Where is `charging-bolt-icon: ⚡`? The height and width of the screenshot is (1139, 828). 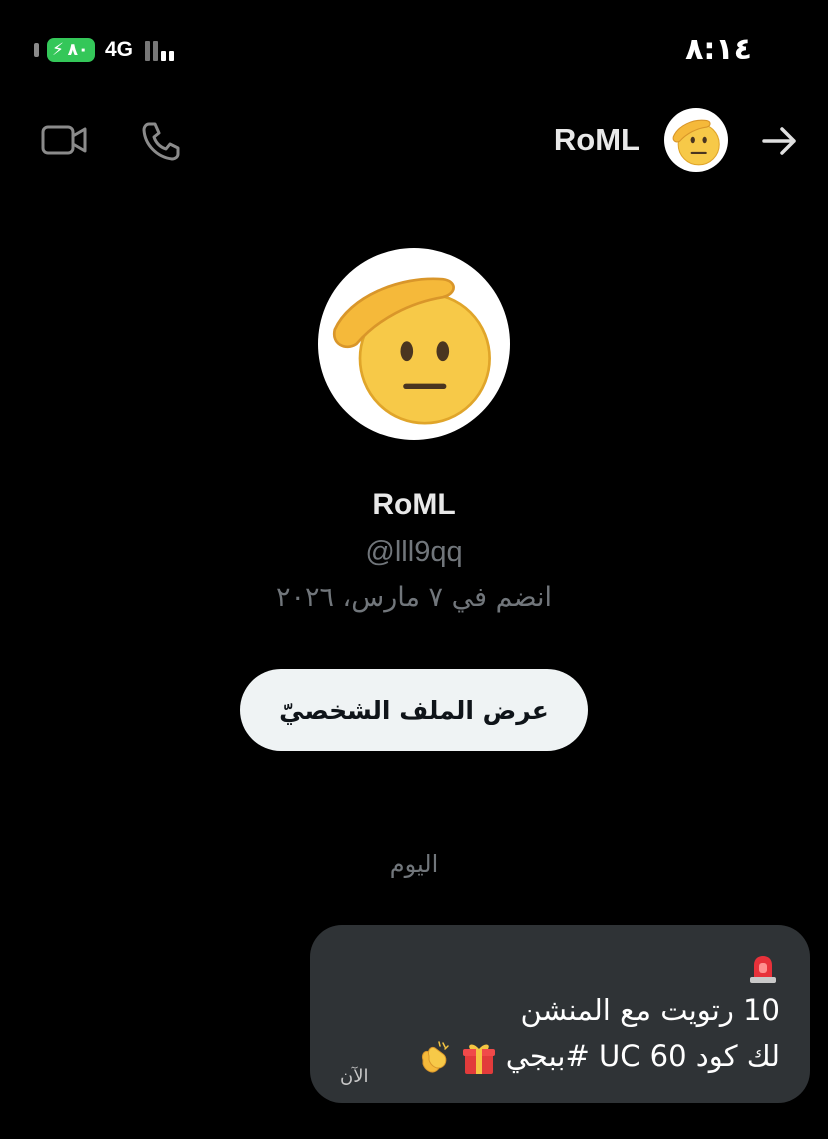 charging-bolt-icon: ⚡ is located at coordinates (58, 50).